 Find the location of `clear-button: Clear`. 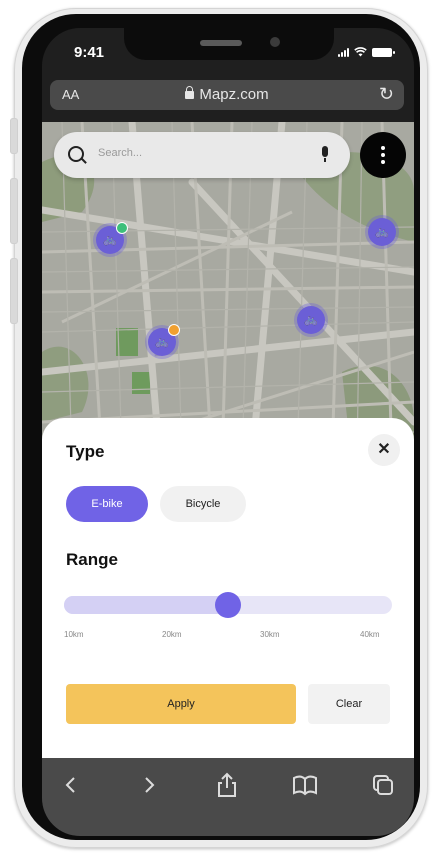

clear-button: Clear is located at coordinates (349, 704).